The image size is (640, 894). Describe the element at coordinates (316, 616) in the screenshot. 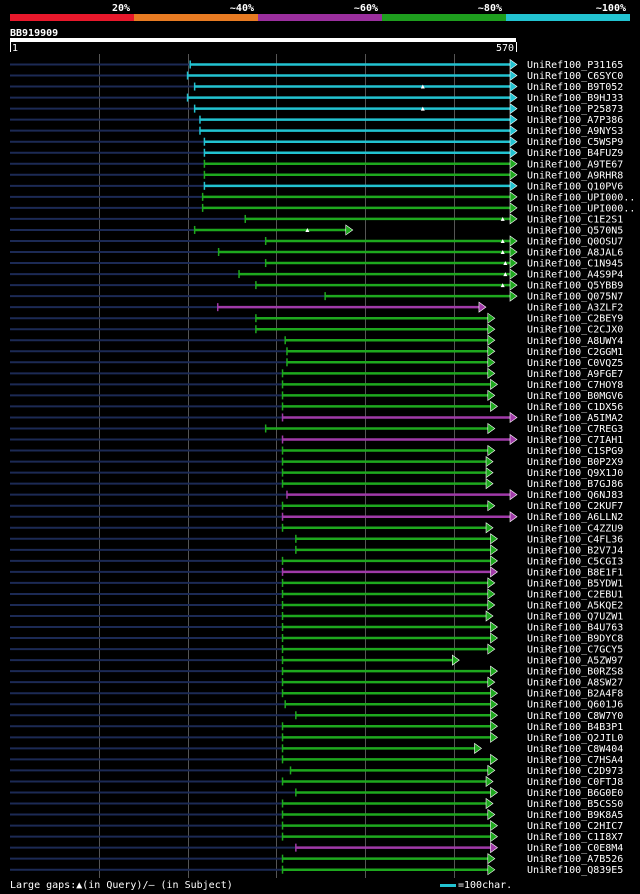

I see `hit-row: UniRef100_Q7UZW1` at that location.